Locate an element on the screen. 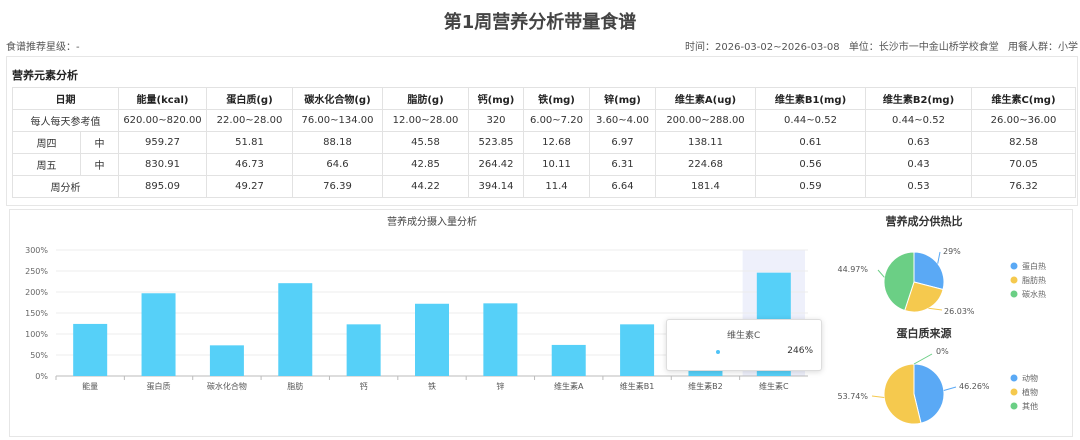 This screenshot has width=1080, height=440. table-cell: 138.11 is located at coordinates (705, 142).